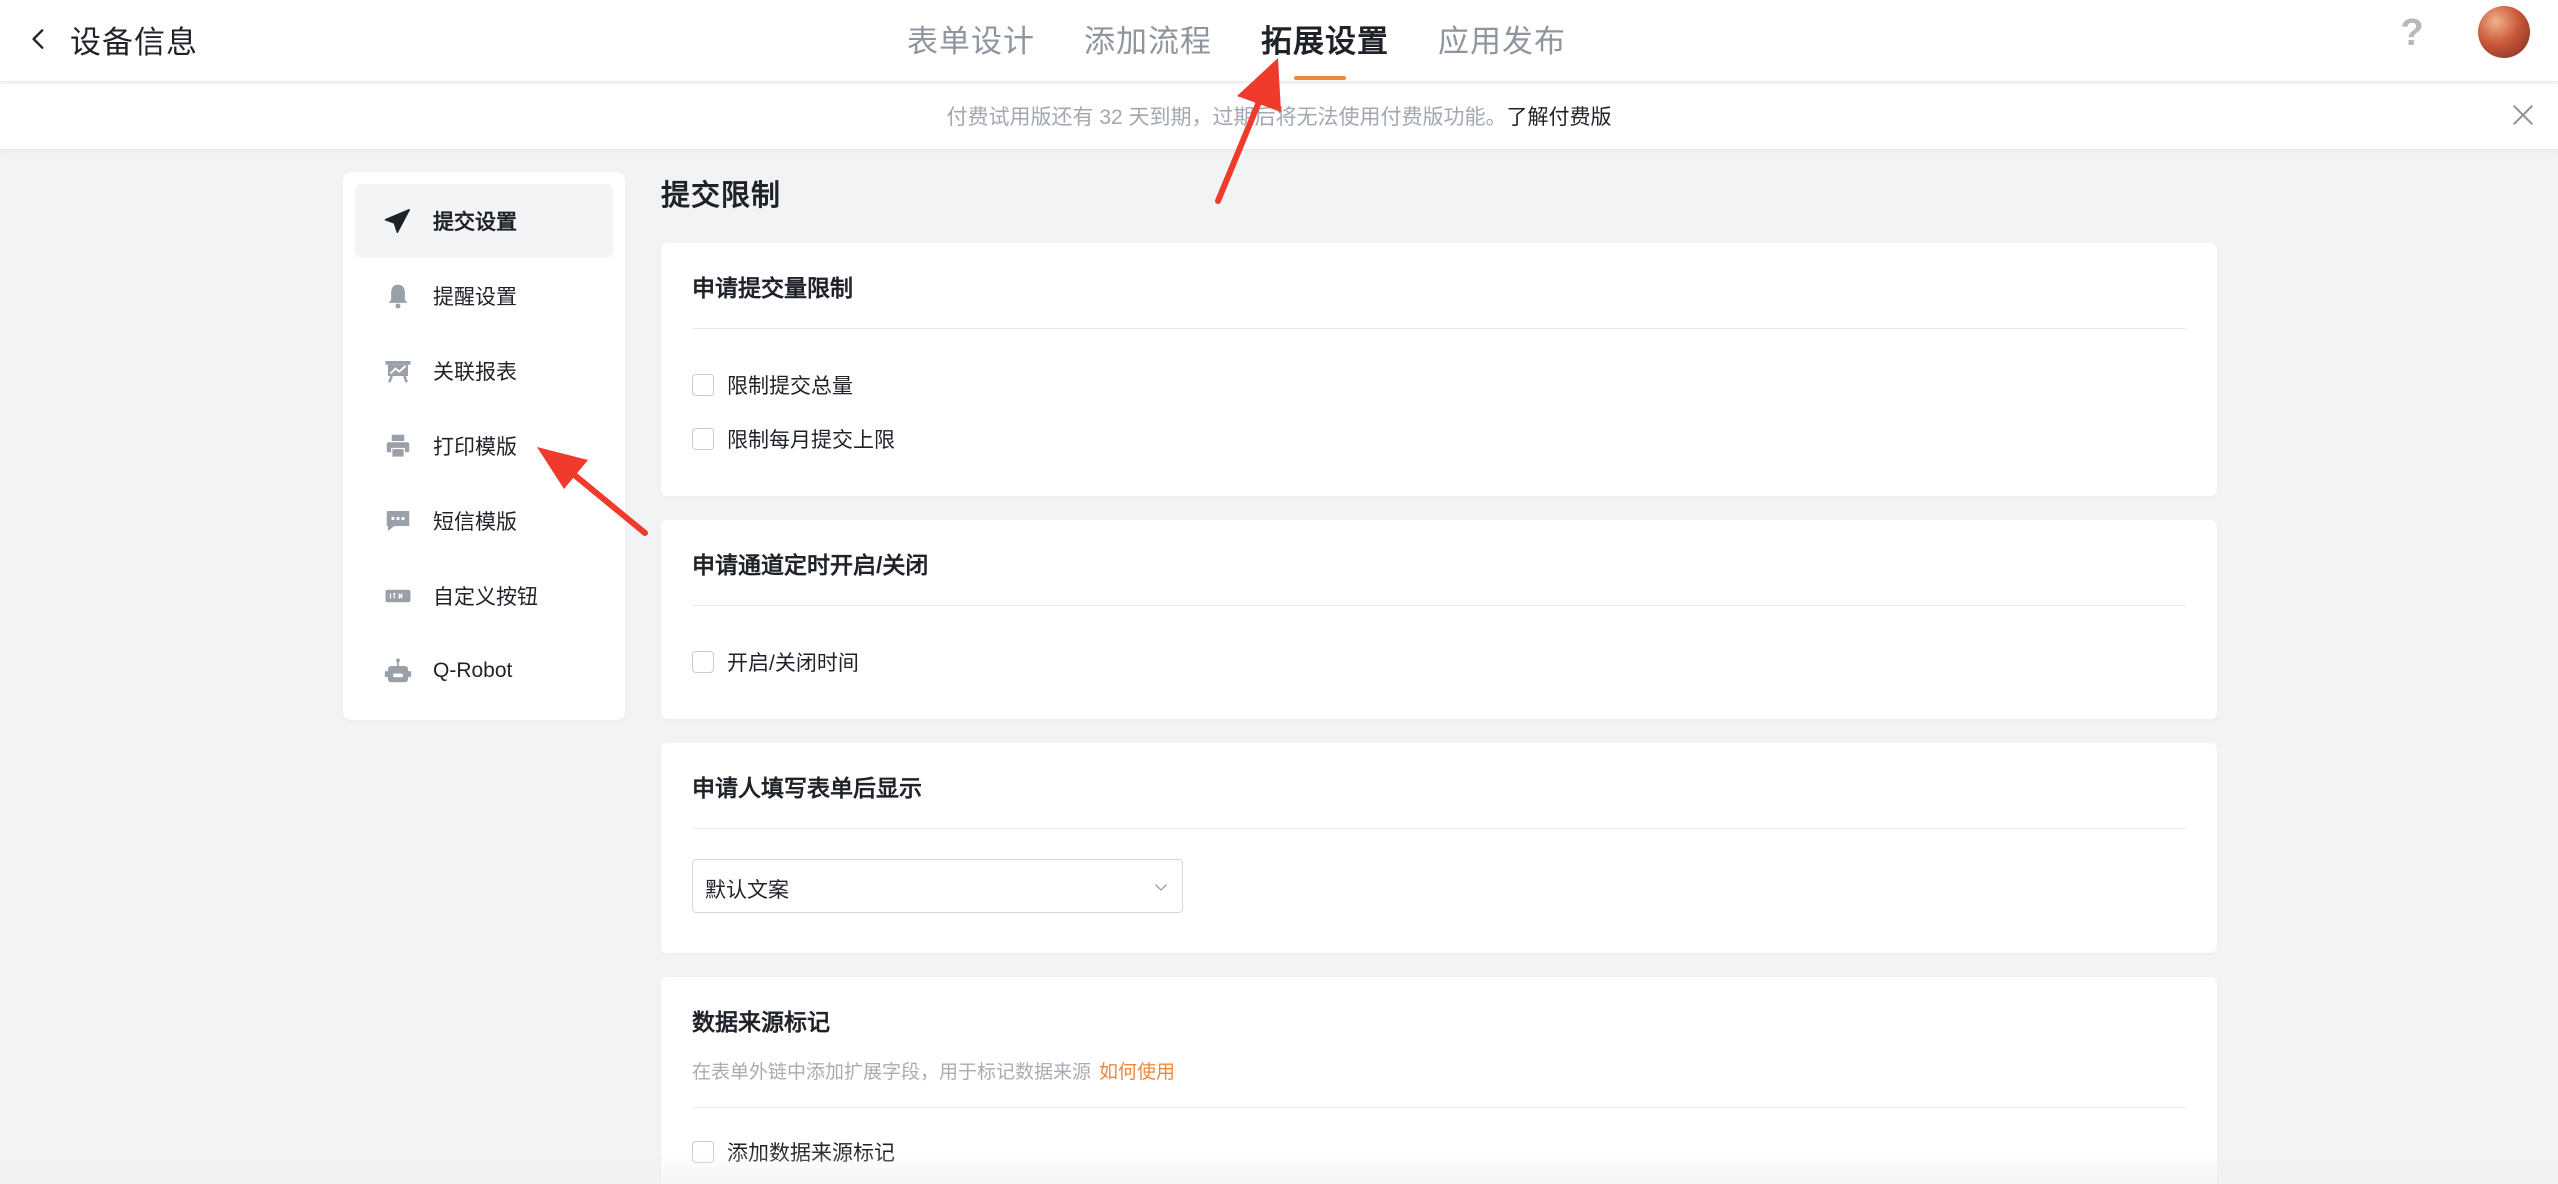 Image resolution: width=2558 pixels, height=1184 pixels. I want to click on card-title: 申请提交量限制, so click(772, 288).